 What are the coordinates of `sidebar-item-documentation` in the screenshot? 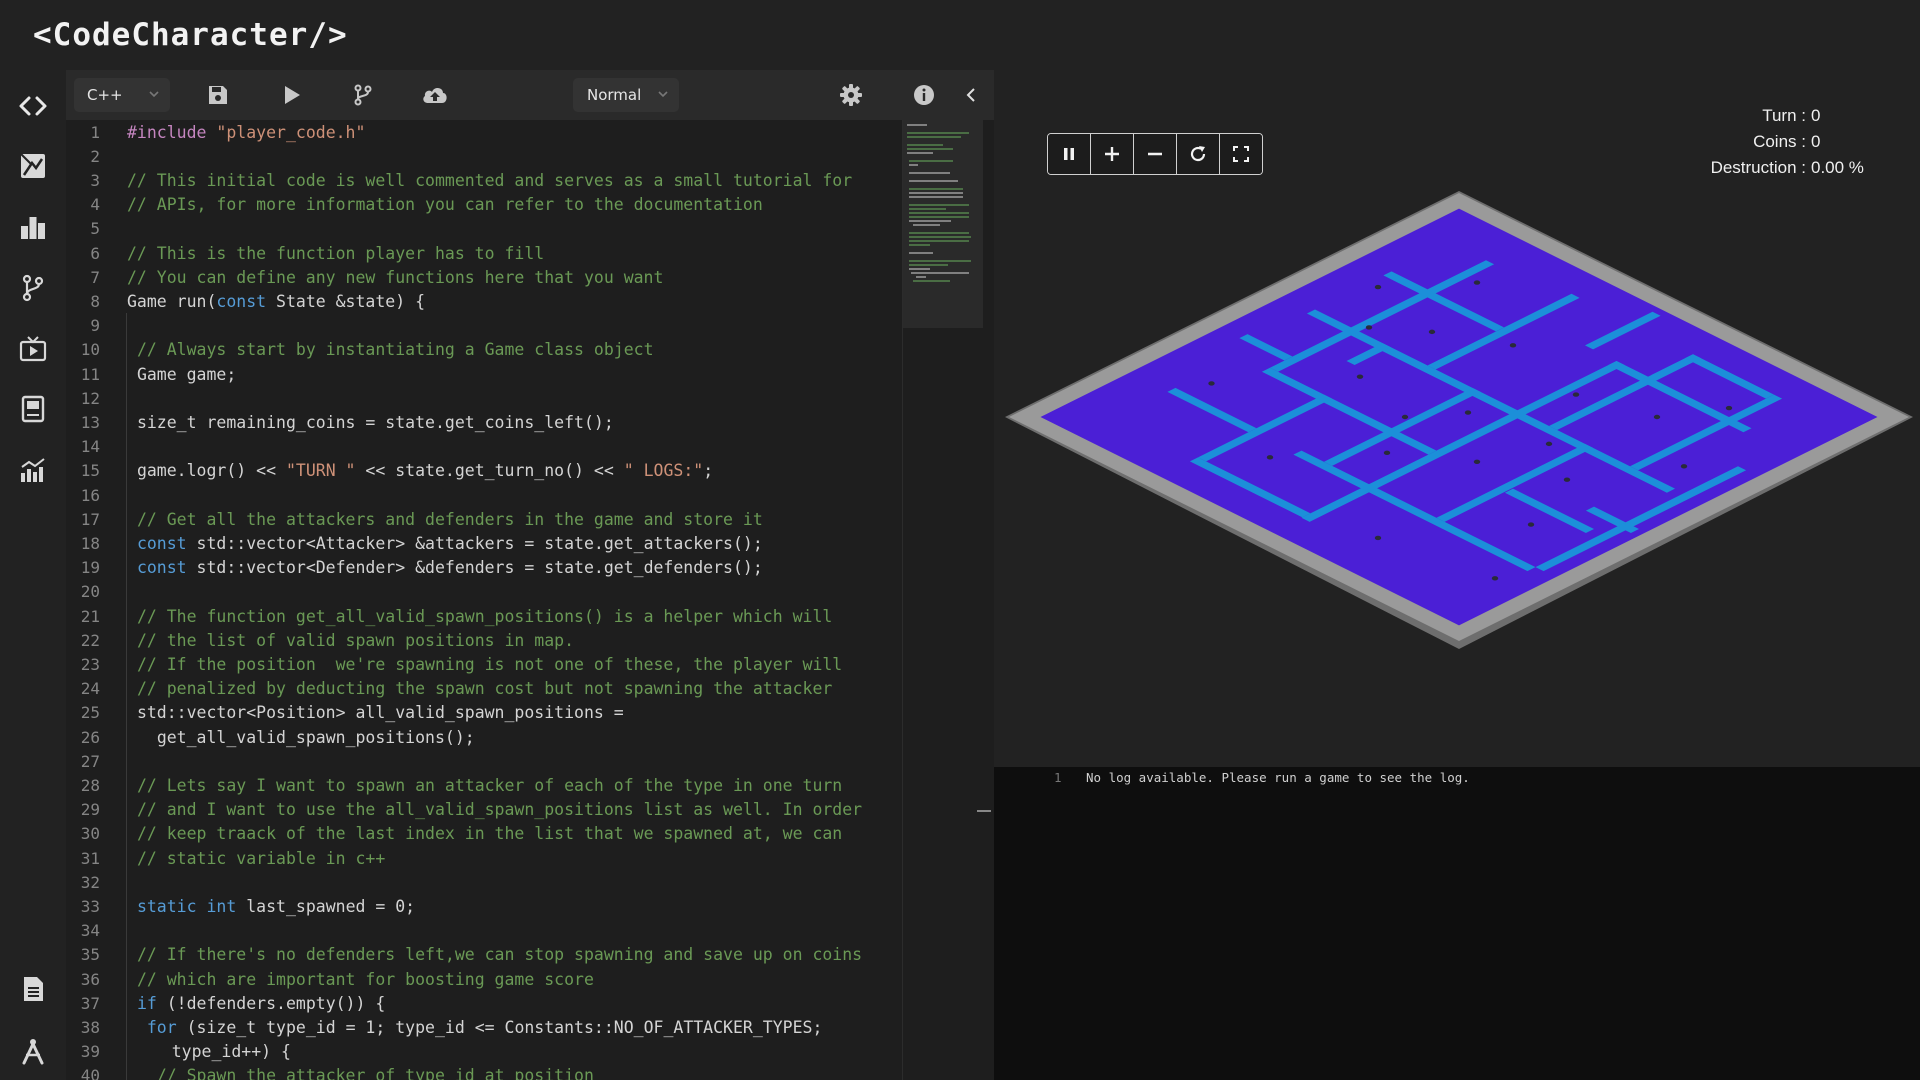 It's located at (33, 989).